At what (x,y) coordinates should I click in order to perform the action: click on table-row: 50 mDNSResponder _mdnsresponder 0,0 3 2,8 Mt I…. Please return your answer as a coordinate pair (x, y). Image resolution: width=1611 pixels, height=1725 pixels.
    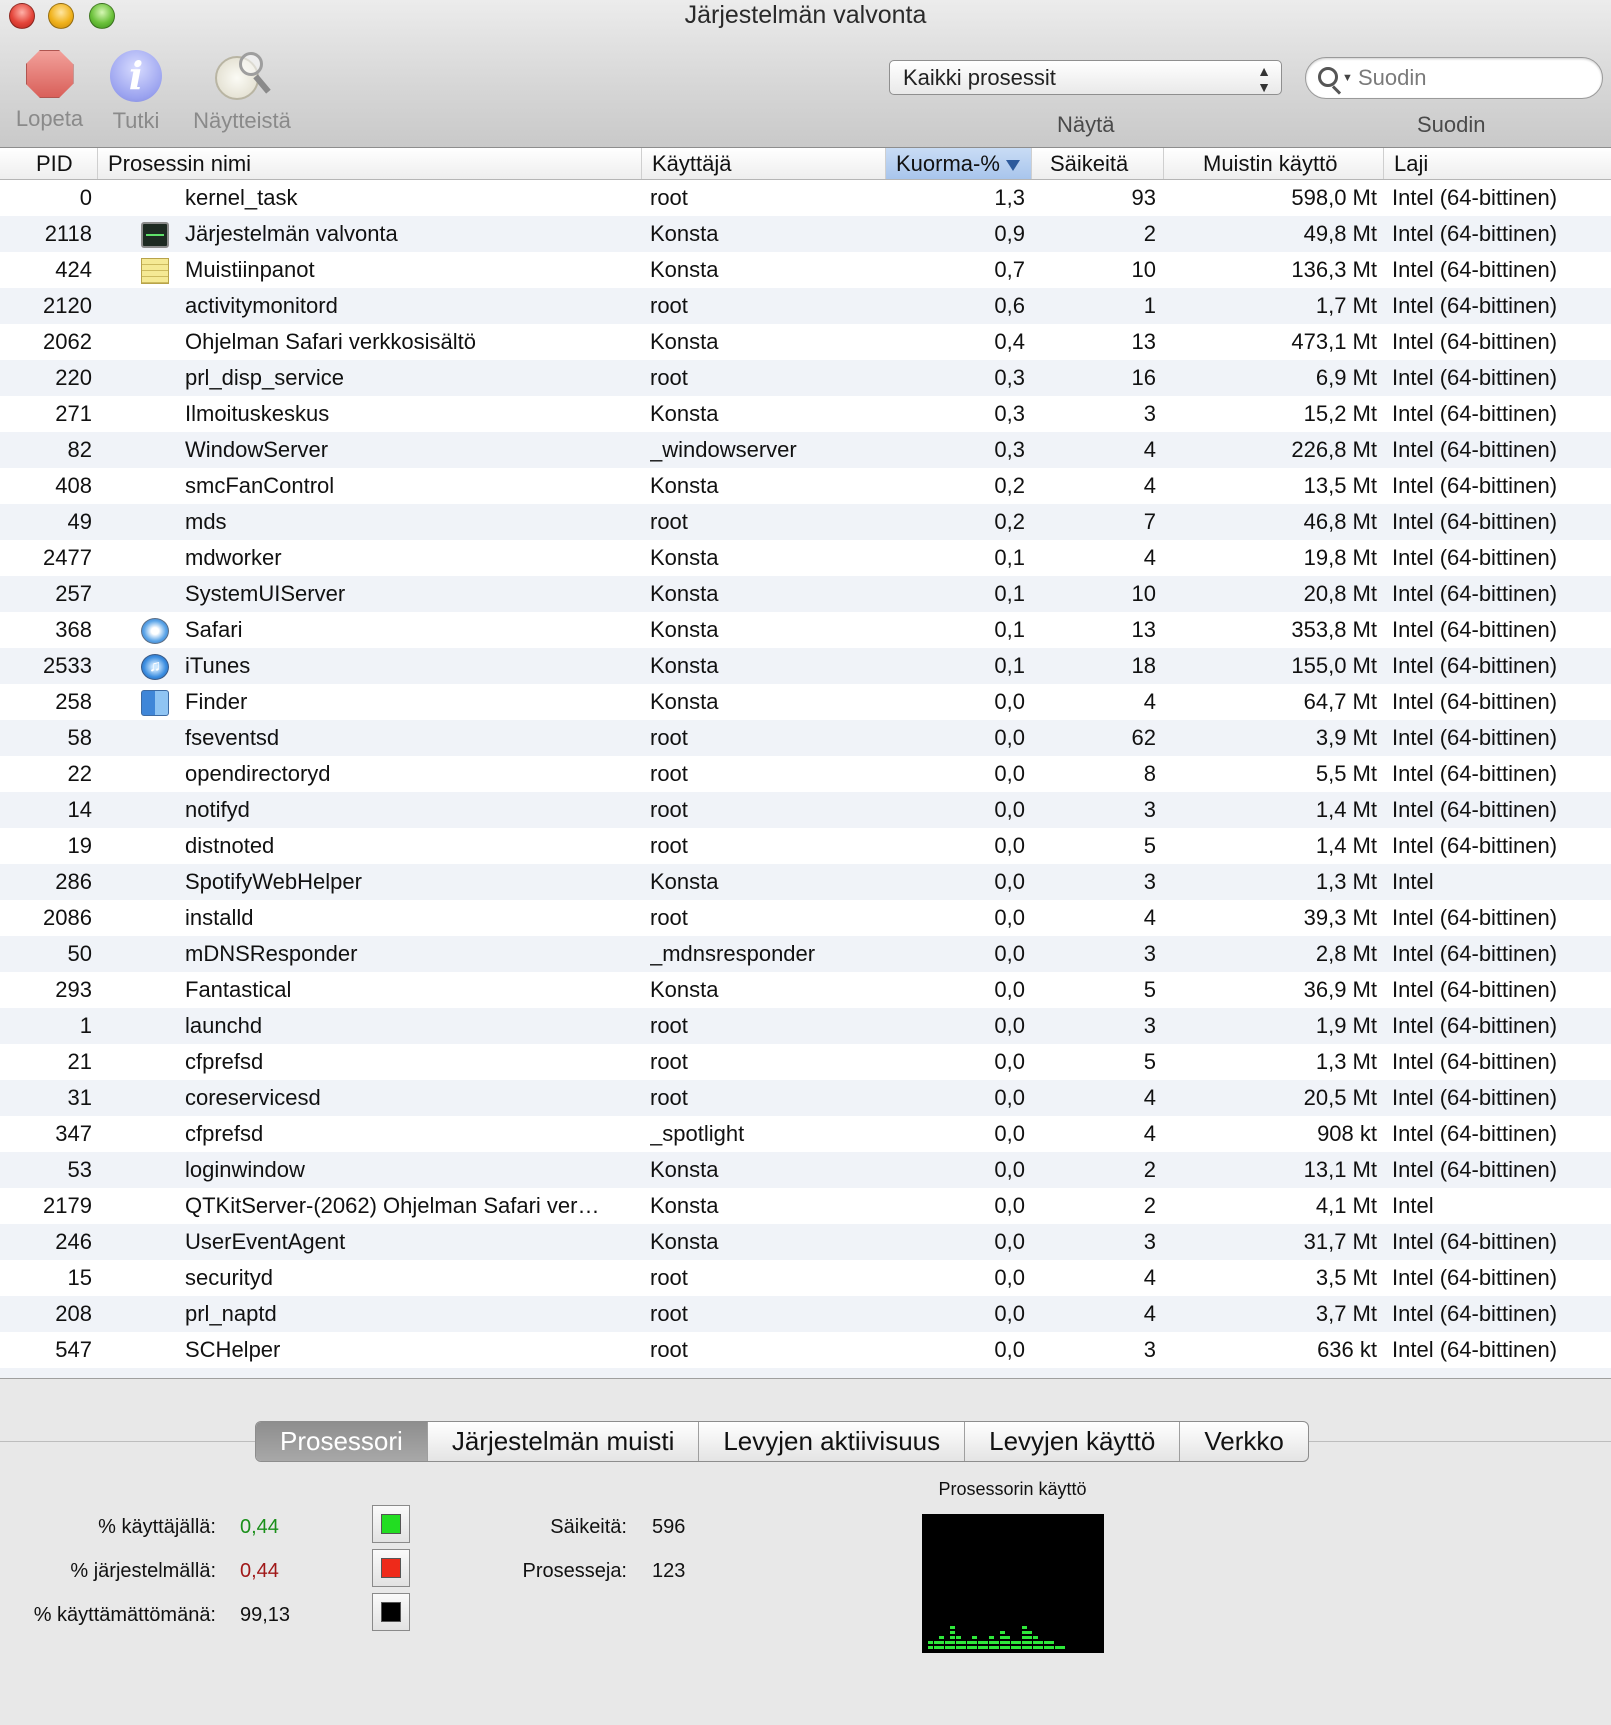
    Looking at the image, I should click on (805, 954).